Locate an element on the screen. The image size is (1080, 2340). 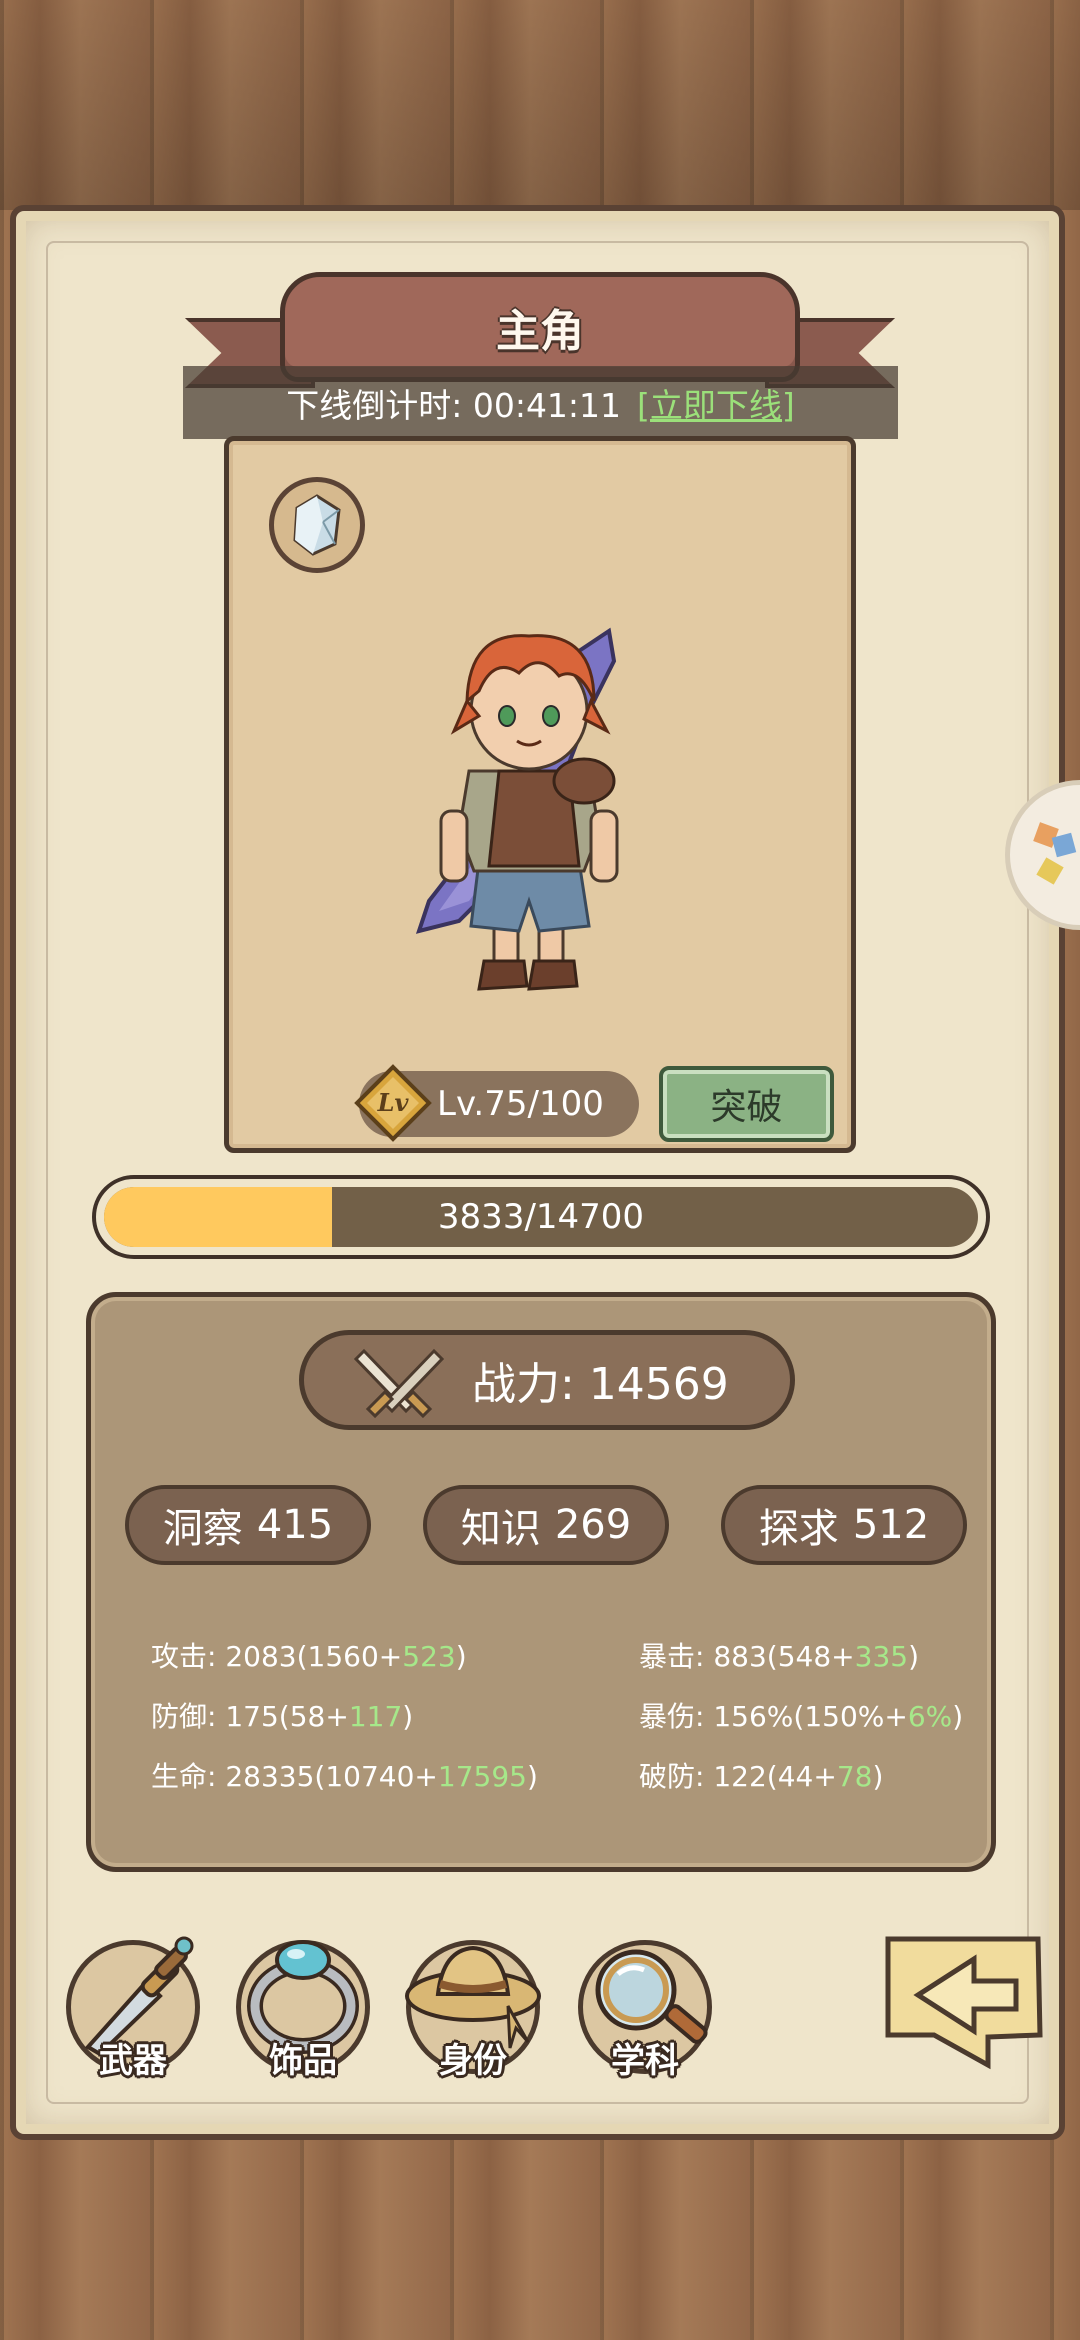
nav-identity-button: 身份 is located at coordinates (473, 2007).